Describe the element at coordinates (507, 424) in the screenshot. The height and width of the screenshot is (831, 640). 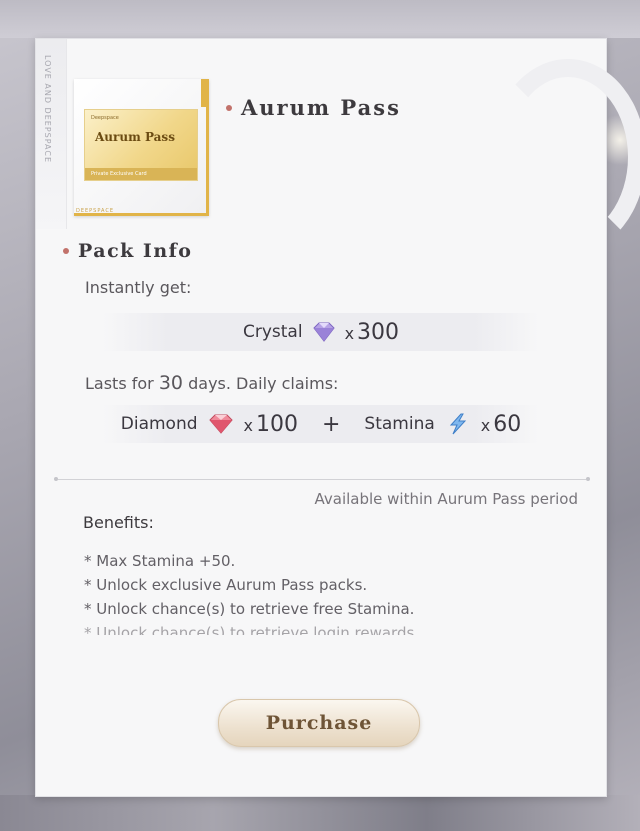
I see `stamina-quantity: 60` at that location.